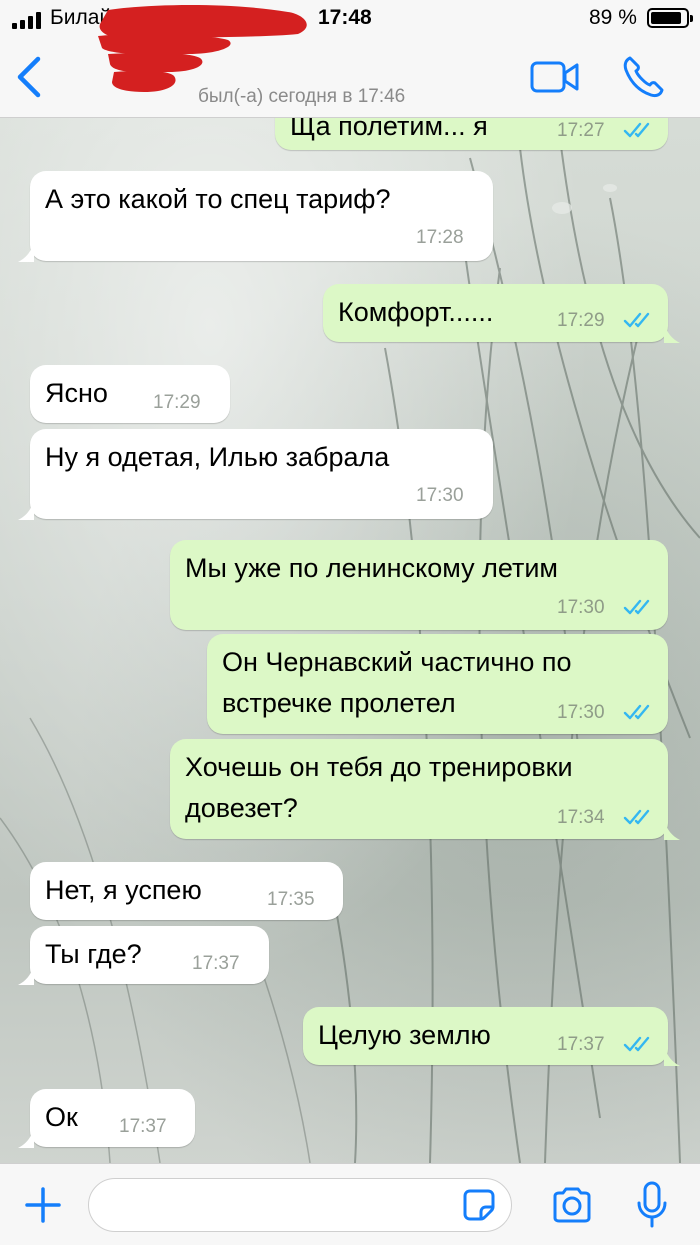 This screenshot has width=700, height=1245. What do you see at coordinates (613, 17) in the screenshot?
I see `battery-percent: 89 %` at bounding box center [613, 17].